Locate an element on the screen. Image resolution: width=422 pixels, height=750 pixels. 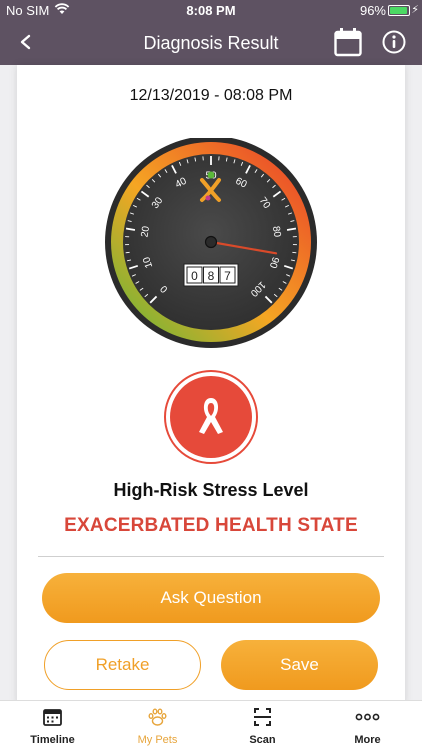
save-button: Save is located at coordinates (299, 665).